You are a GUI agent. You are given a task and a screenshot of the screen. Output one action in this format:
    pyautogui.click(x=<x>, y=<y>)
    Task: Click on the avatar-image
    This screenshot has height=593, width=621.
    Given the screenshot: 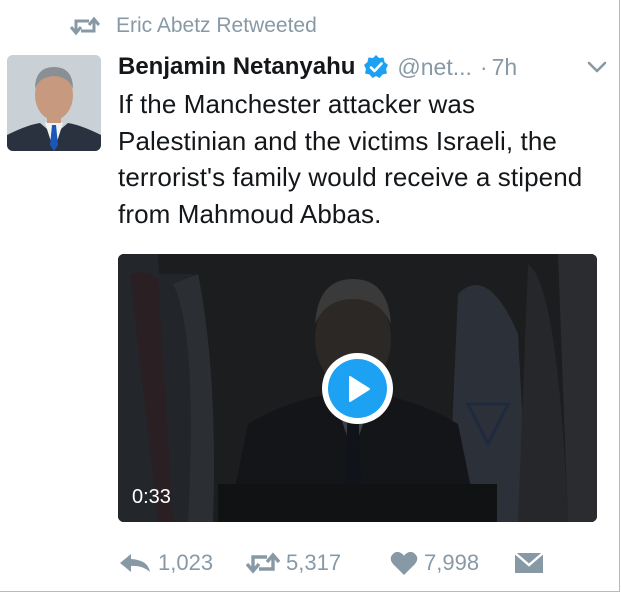 What is the action you would take?
    pyautogui.click(x=54, y=103)
    